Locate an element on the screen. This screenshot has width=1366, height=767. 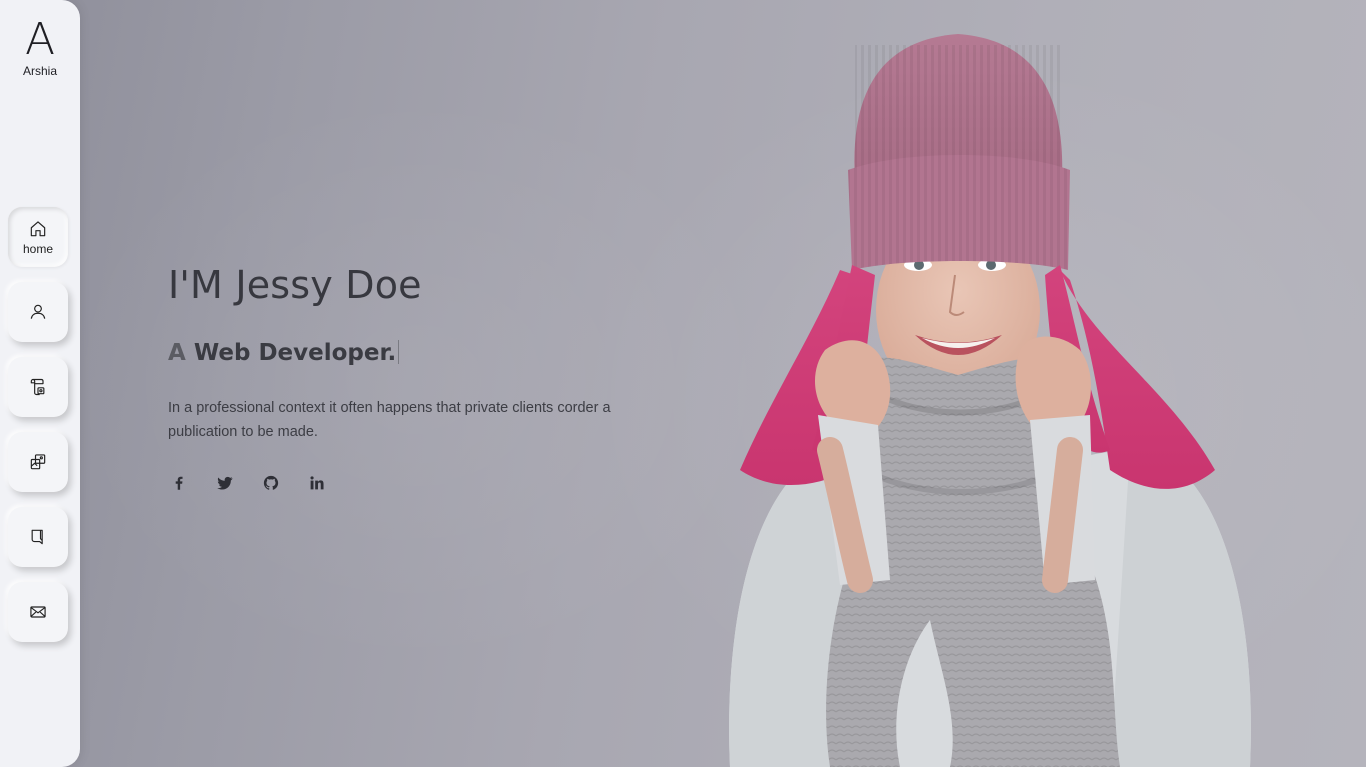
nav-item-about is located at coordinates (38, 312).